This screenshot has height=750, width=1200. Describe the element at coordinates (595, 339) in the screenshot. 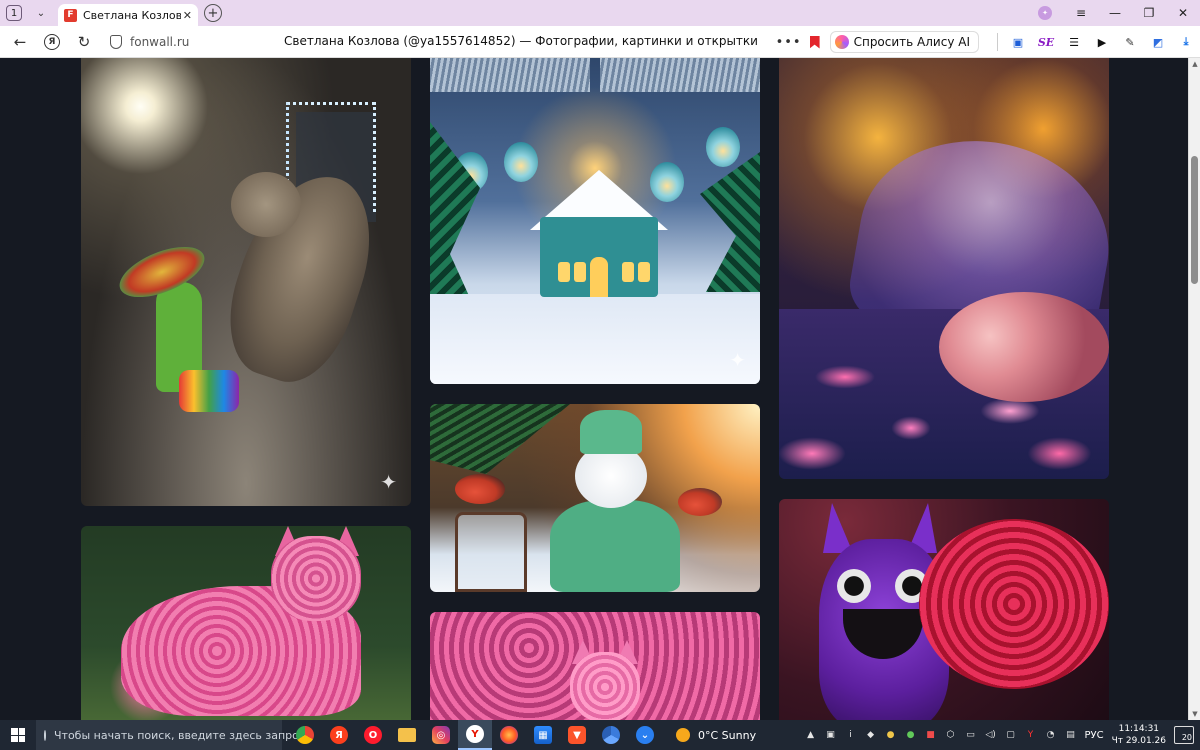

I see `snow-ground` at that location.